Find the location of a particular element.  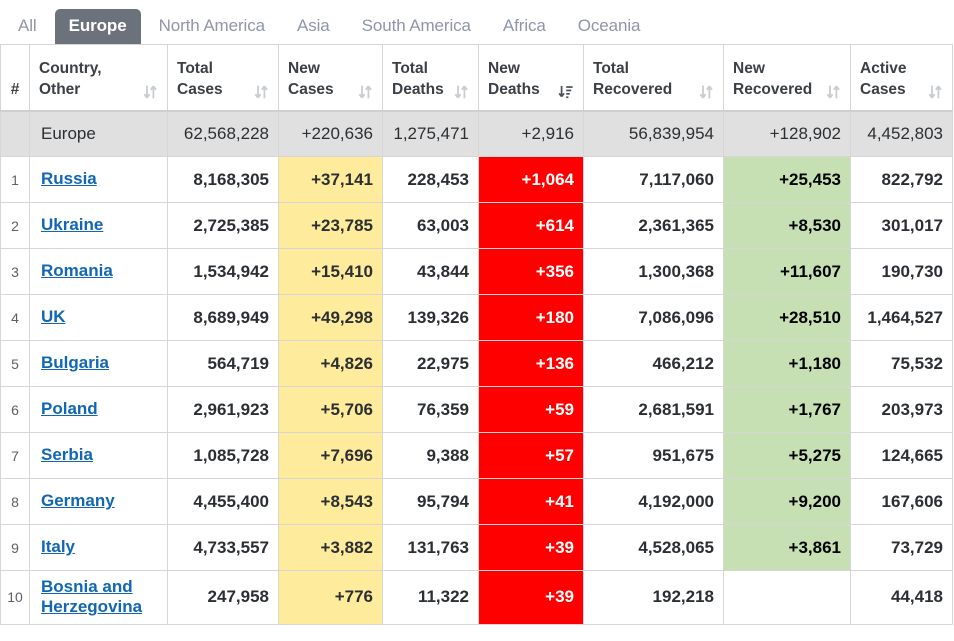

cell-new_deaths: +59 is located at coordinates (531, 409).